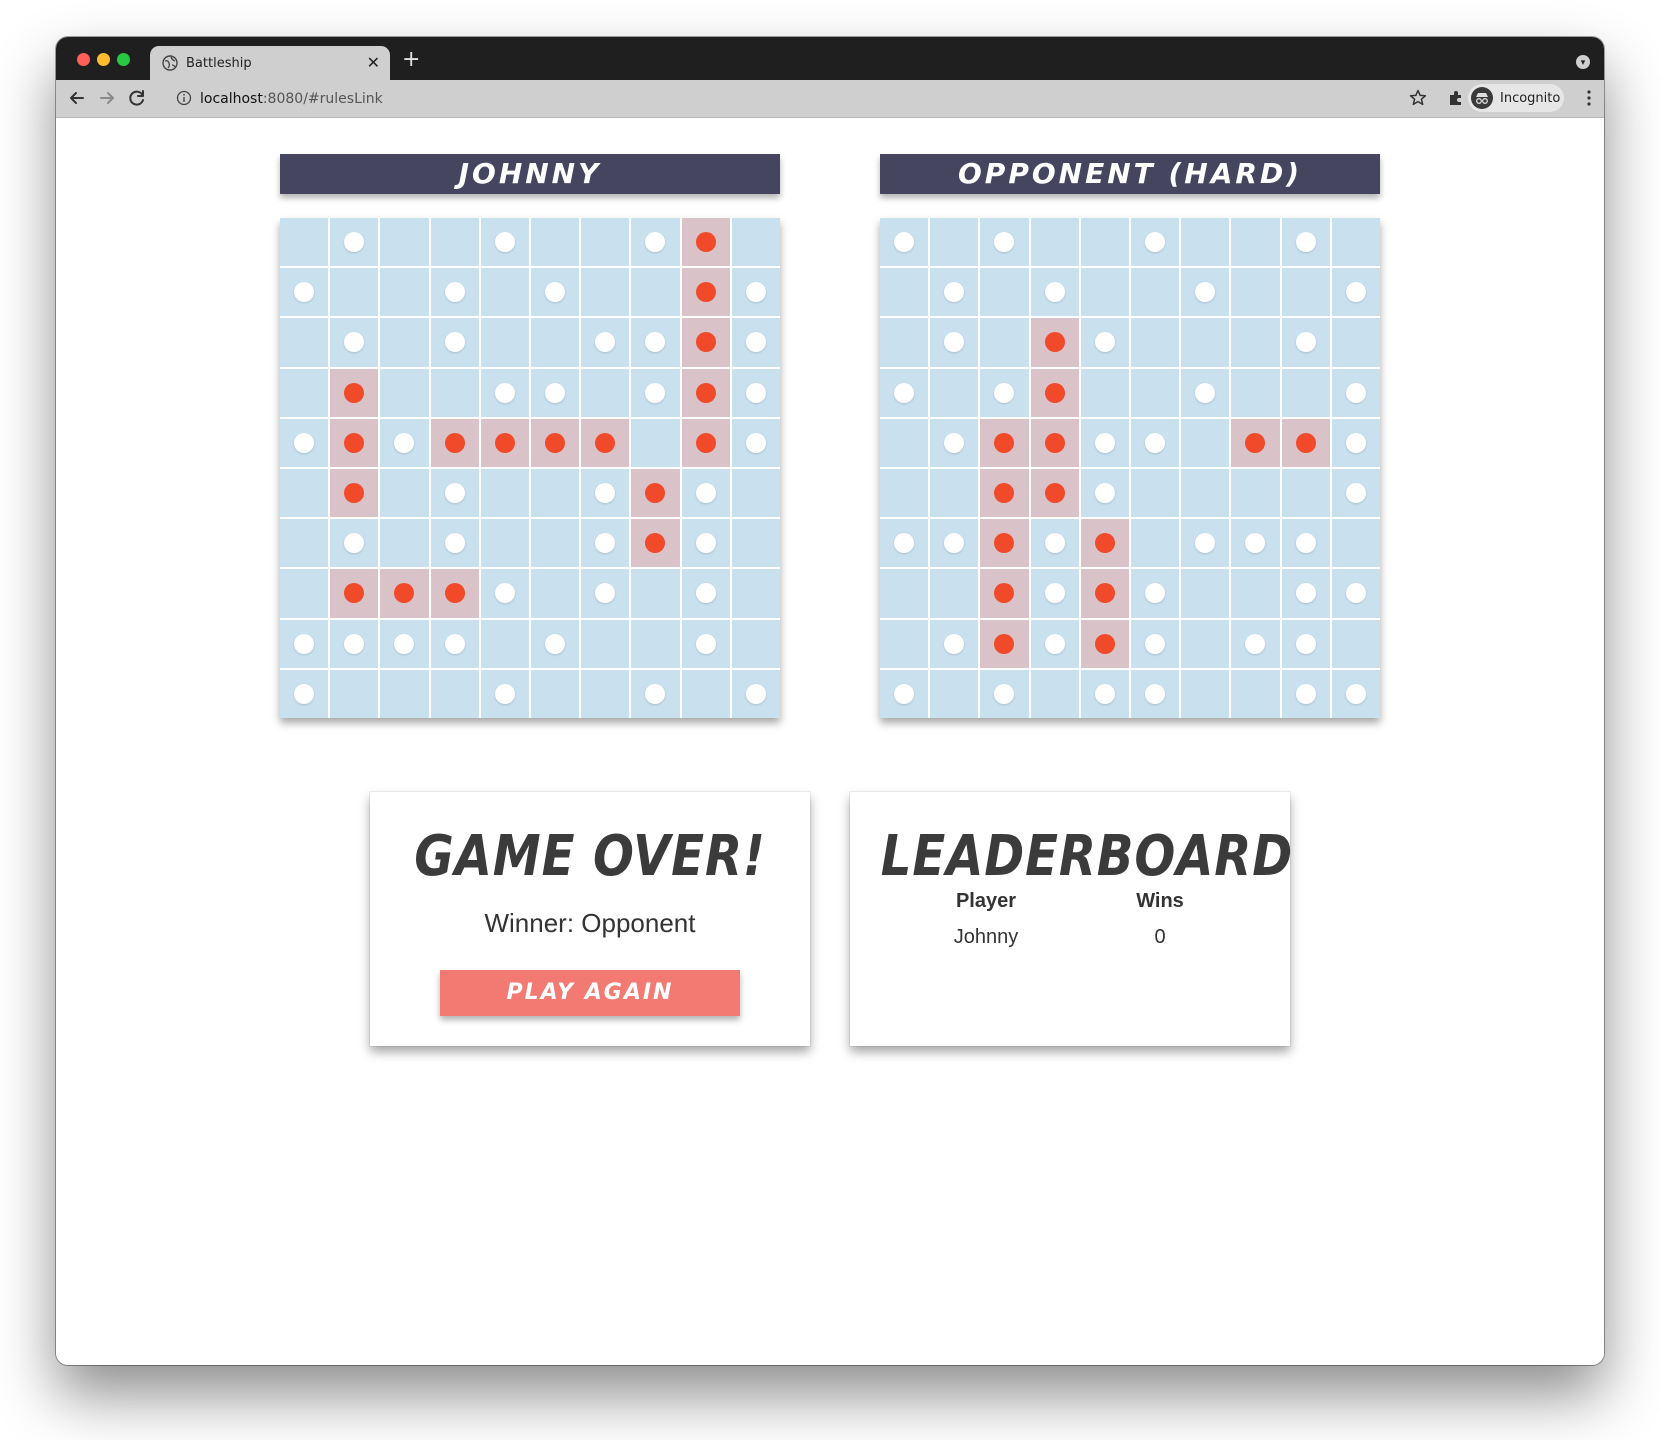  I want to click on maximize-window-button, so click(123, 59).